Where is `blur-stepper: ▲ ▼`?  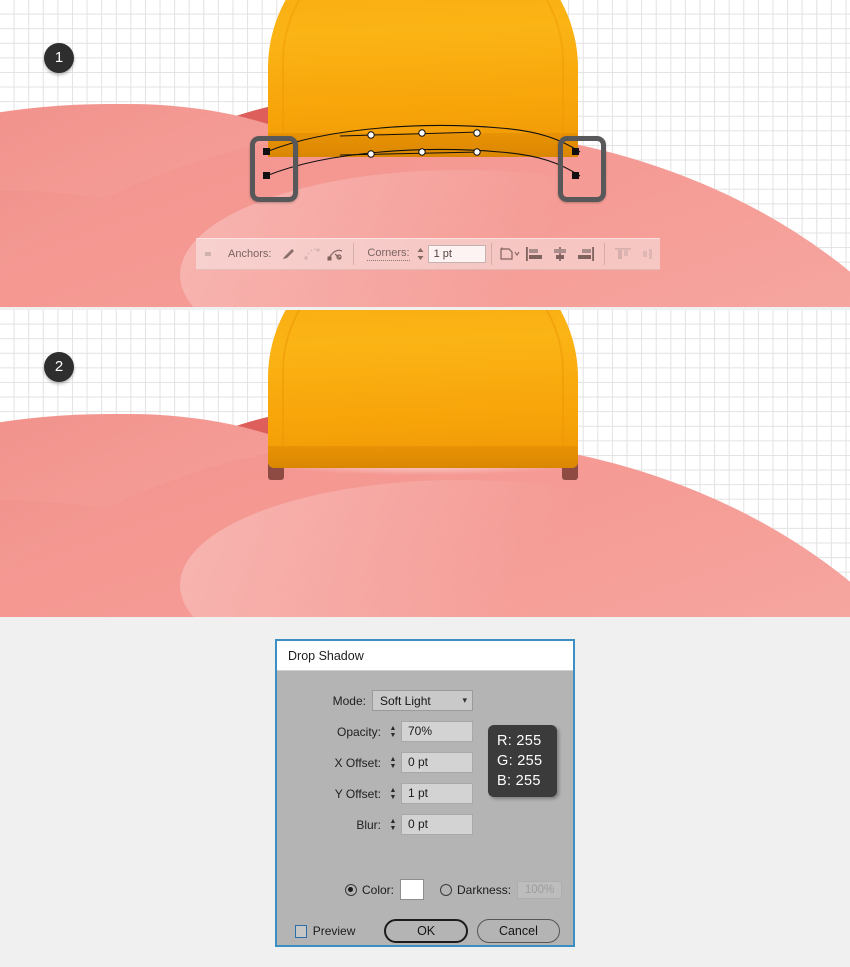
blur-stepper: ▲ ▼ is located at coordinates (393, 824).